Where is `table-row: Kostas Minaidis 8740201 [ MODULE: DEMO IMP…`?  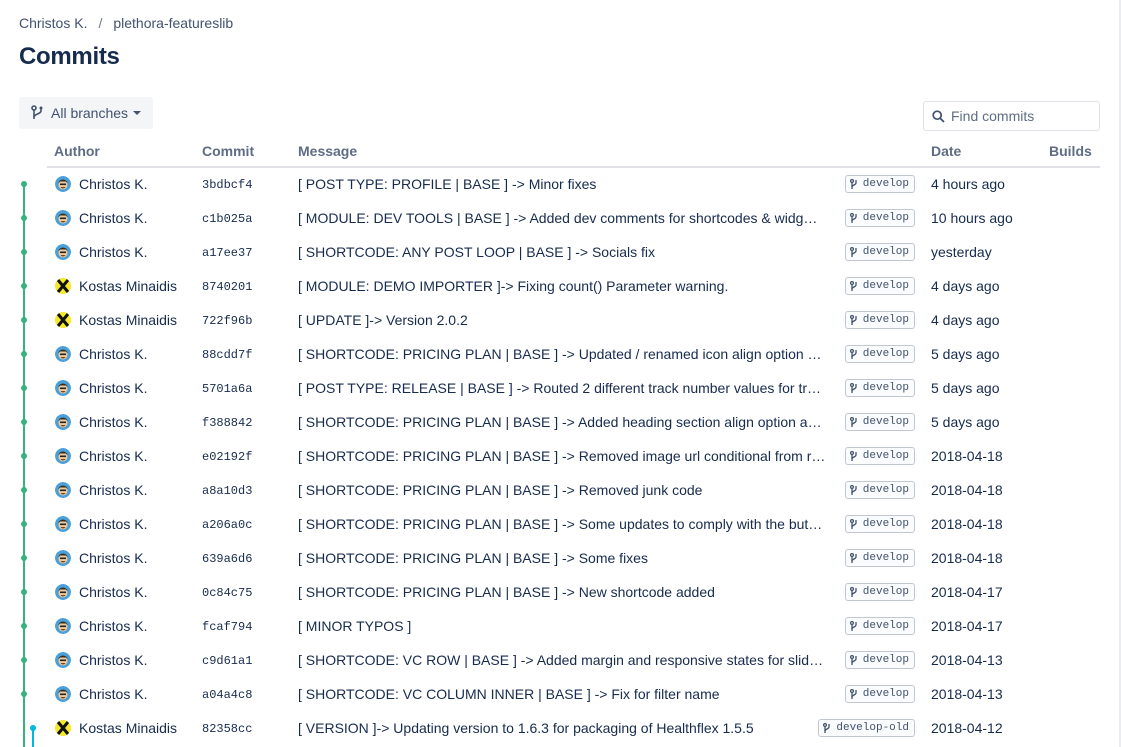
table-row: Kostas Minaidis 8740201 [ MODULE: DEMO IMP… is located at coordinates (573, 286).